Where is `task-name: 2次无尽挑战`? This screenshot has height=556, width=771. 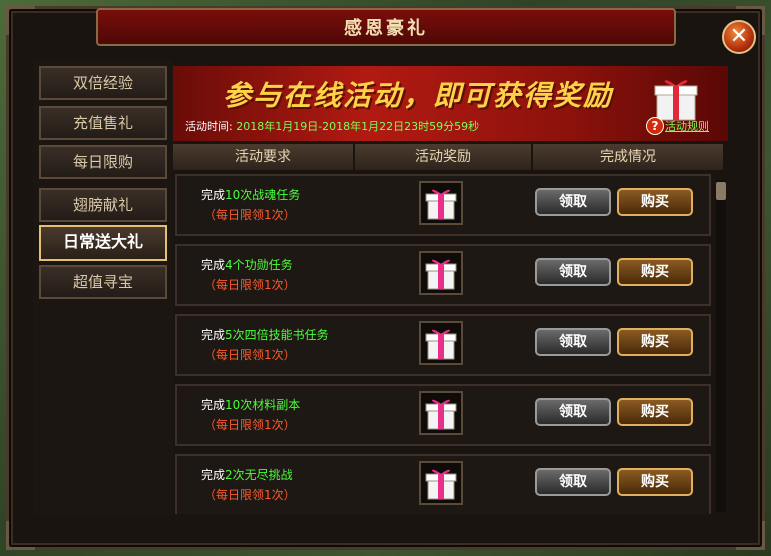
task-name: 2次无尽挑战 is located at coordinates (259, 475).